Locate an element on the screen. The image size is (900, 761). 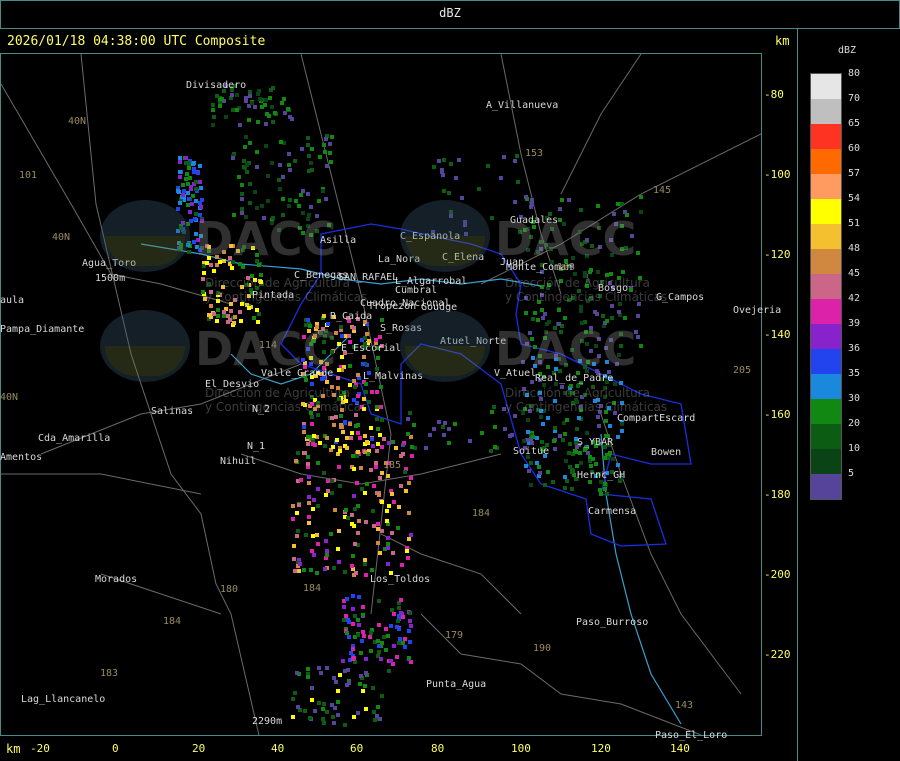
grid-number-label: 180 is located at coordinates (229, 589).